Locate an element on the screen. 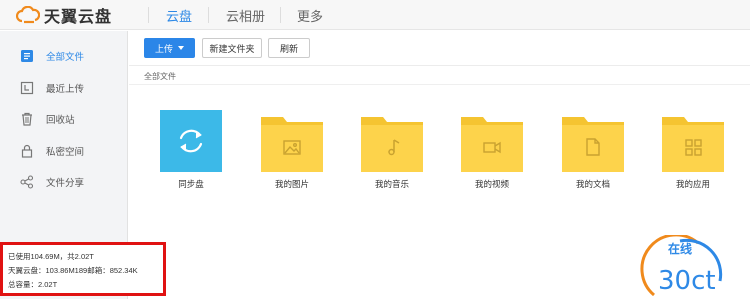 The width and height of the screenshot is (750, 299). nav-more: 更多 is located at coordinates (310, 15).